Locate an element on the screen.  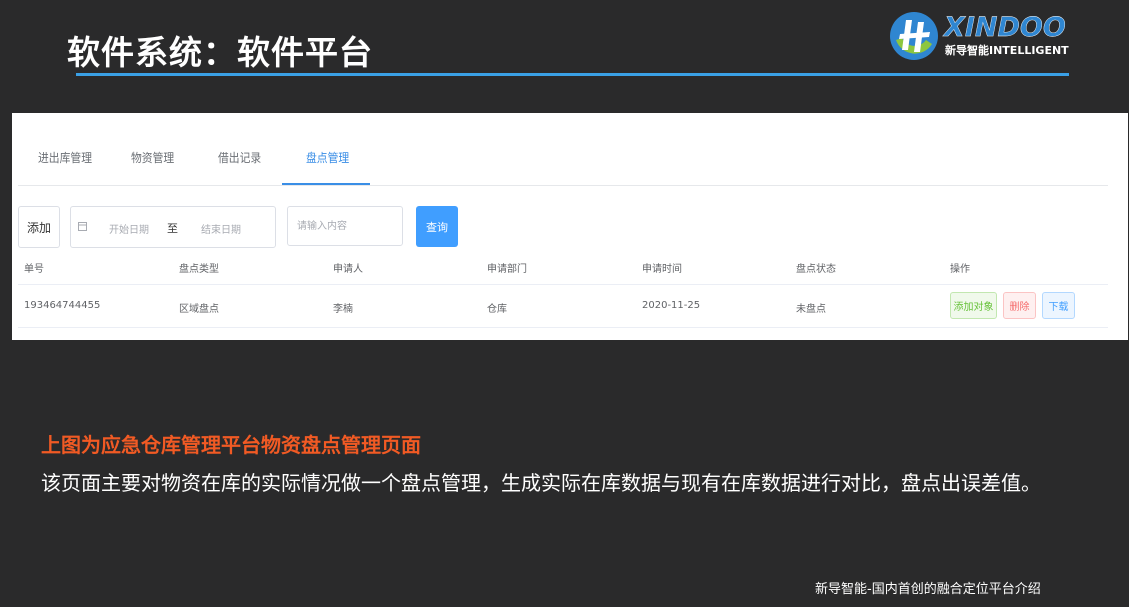
column-header-apply-time: 申请时间 is located at coordinates (662, 269).